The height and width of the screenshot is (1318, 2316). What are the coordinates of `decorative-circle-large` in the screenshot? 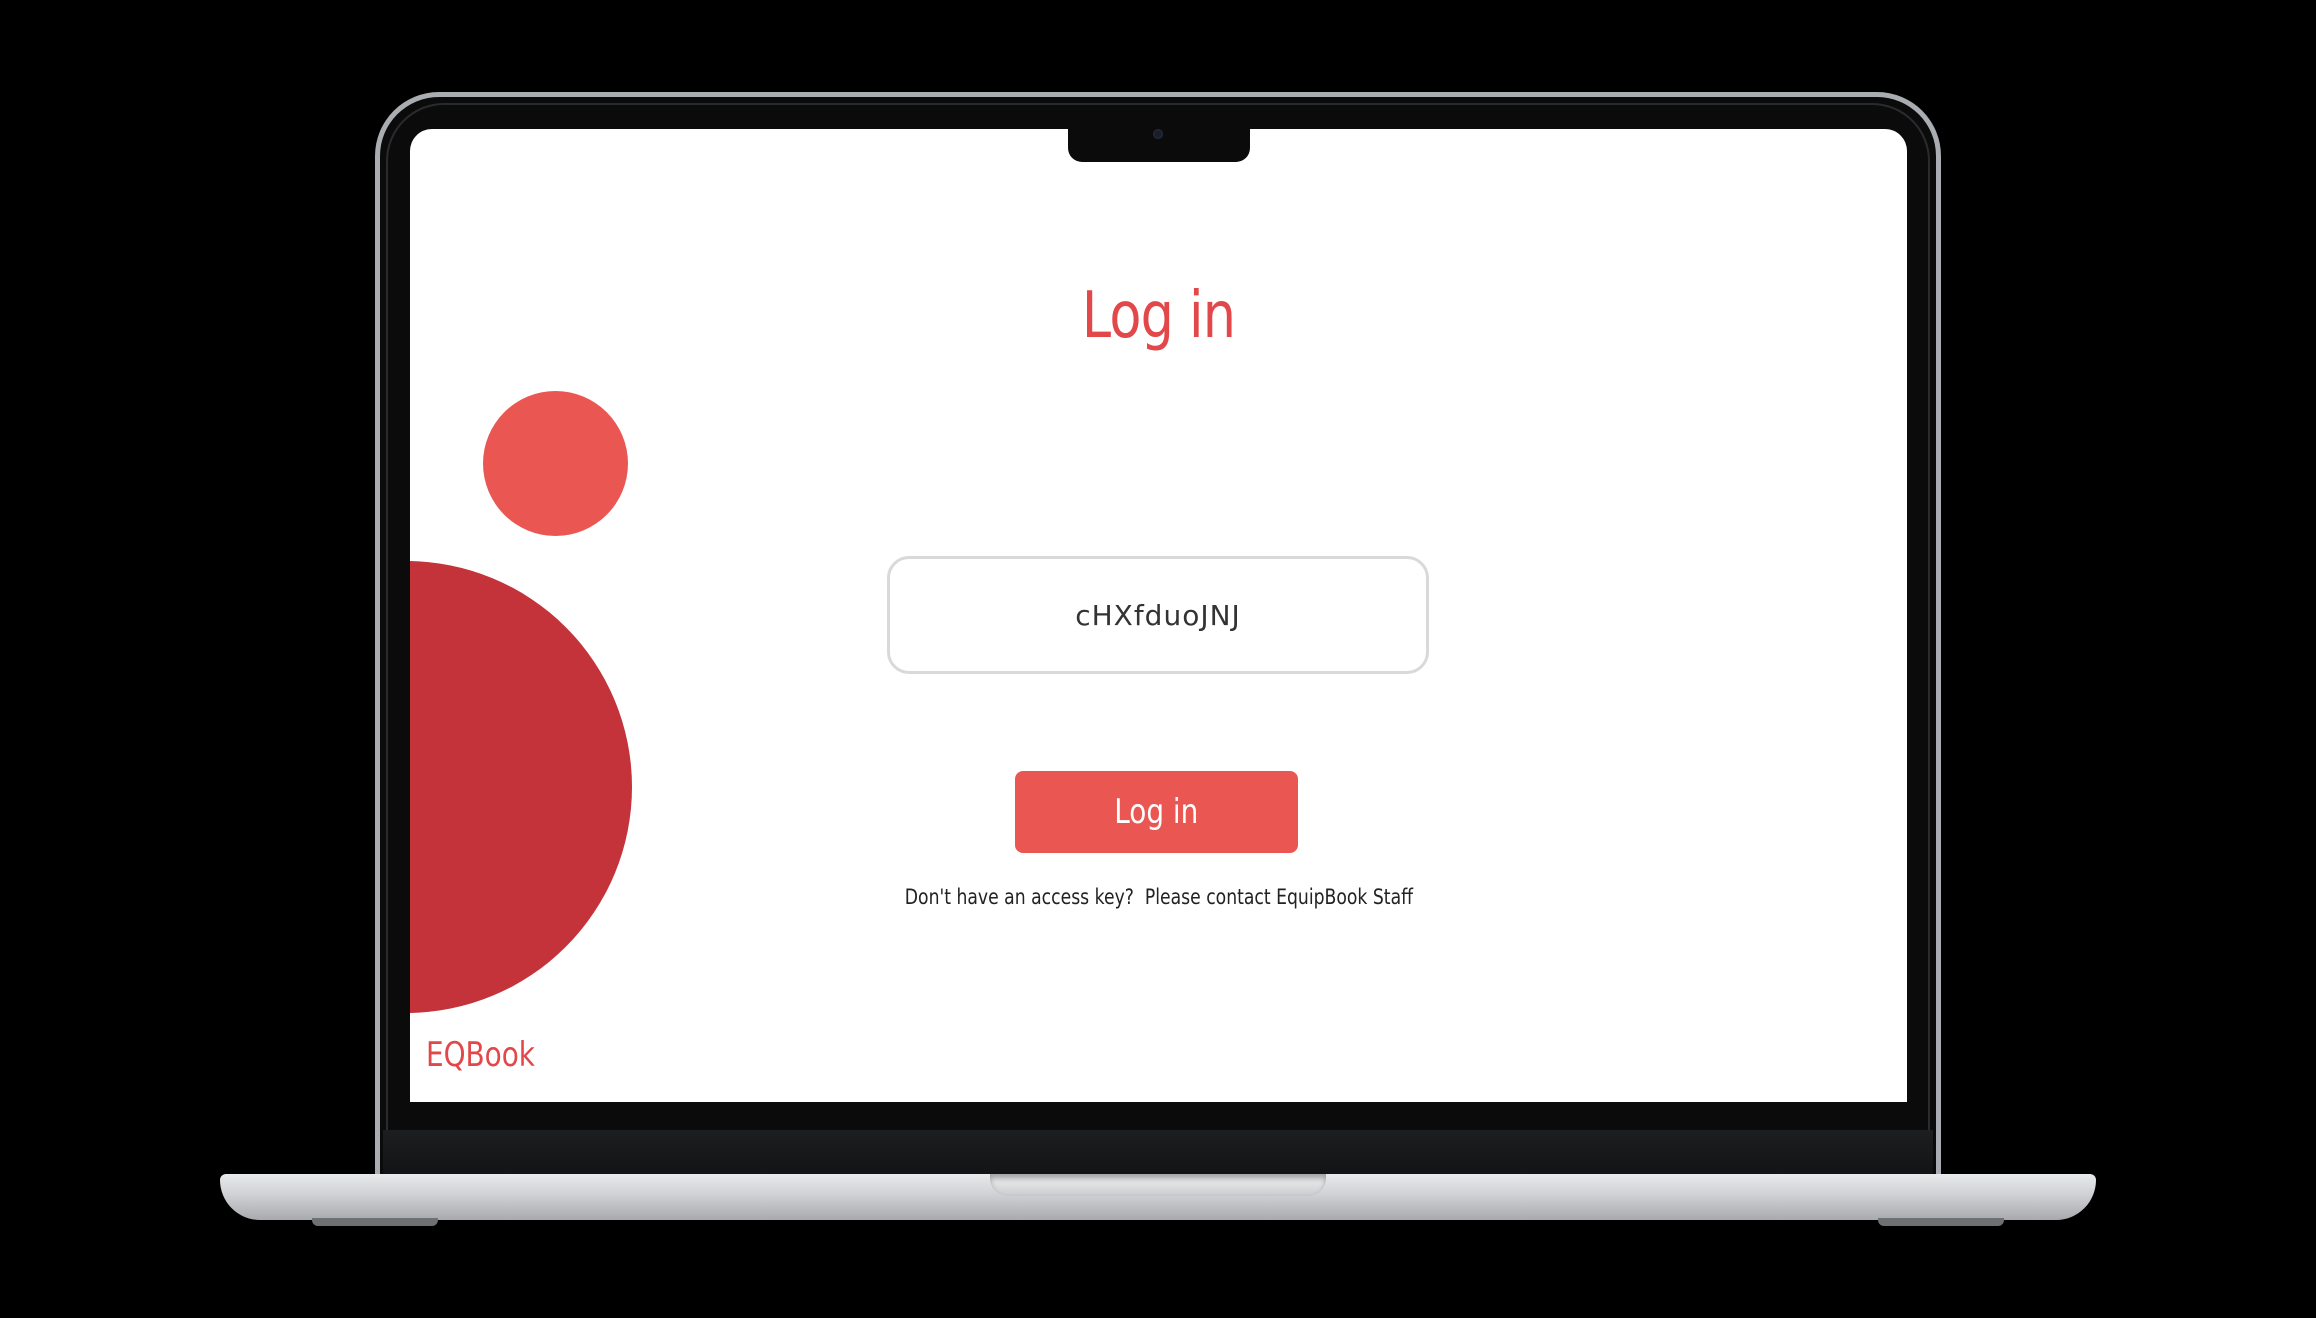 It's located at (521, 787).